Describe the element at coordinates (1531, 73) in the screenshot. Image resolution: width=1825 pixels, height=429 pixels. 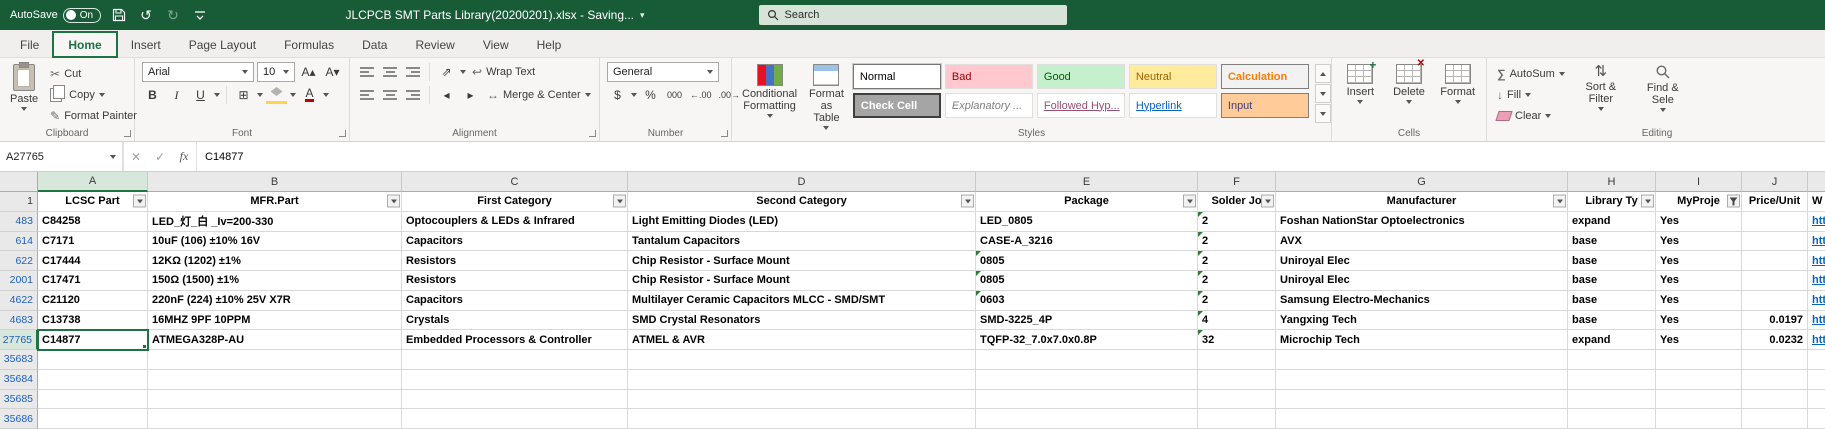
I see `autosum-button: ∑ AutoSum` at that location.